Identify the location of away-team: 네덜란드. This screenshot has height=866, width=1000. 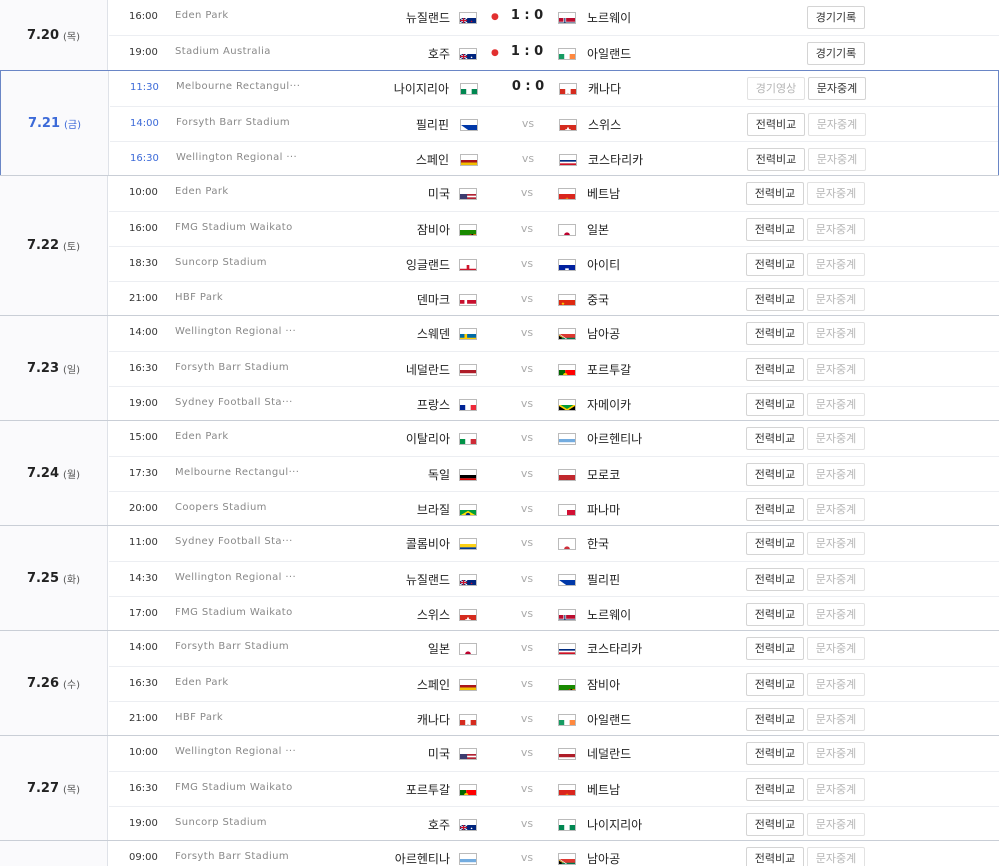
(609, 753).